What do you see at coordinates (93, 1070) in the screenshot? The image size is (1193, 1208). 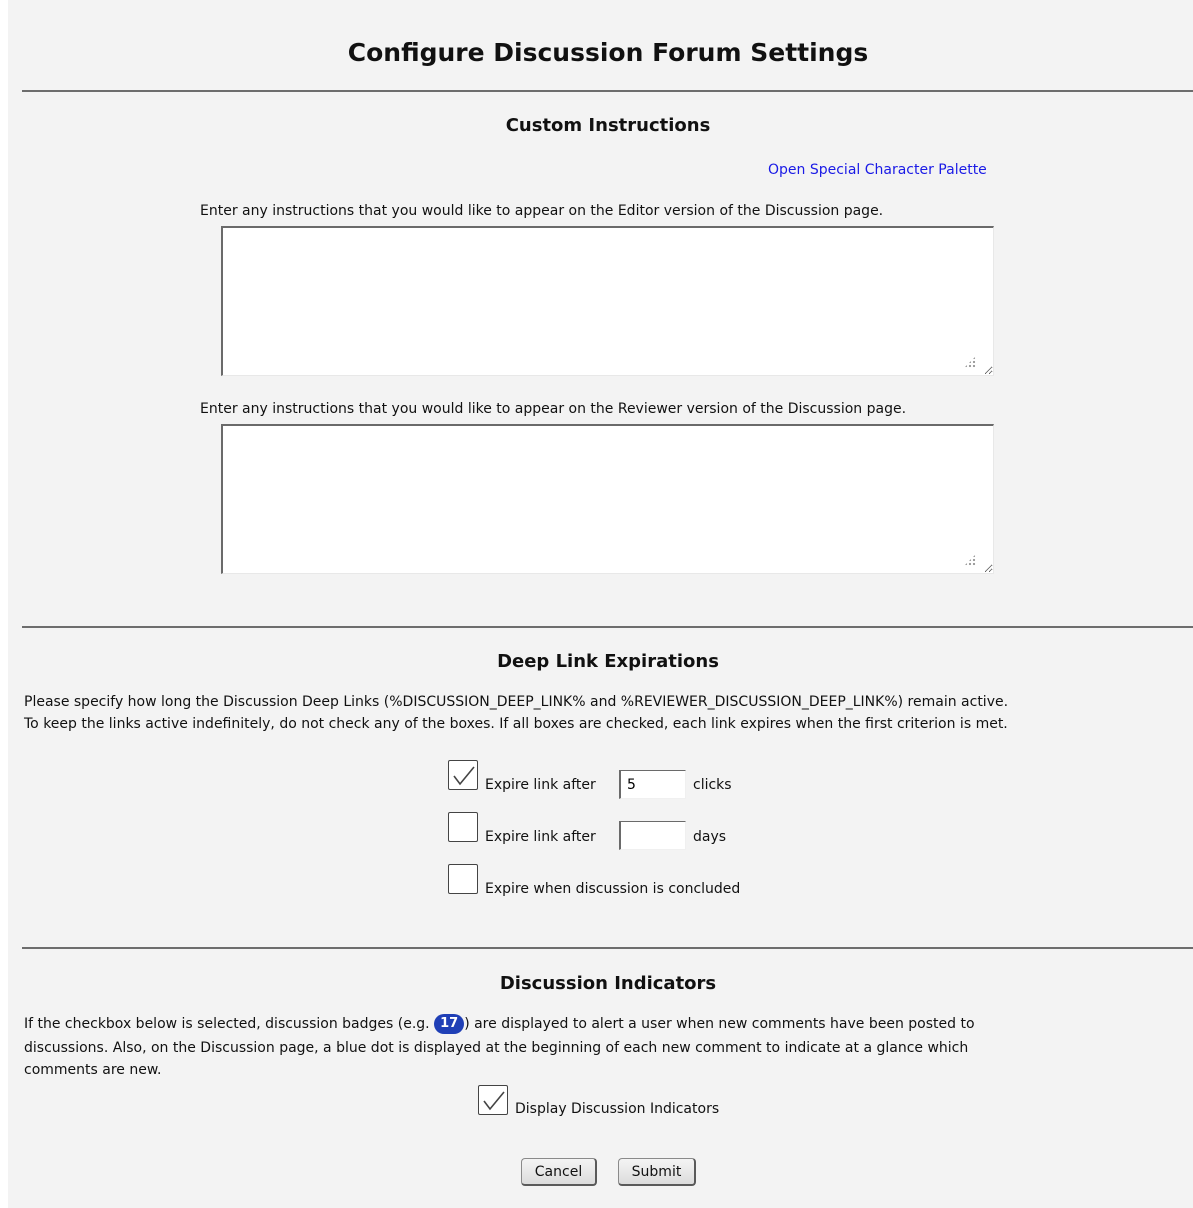 I see `indicators-description-line3: comments are new.` at bounding box center [93, 1070].